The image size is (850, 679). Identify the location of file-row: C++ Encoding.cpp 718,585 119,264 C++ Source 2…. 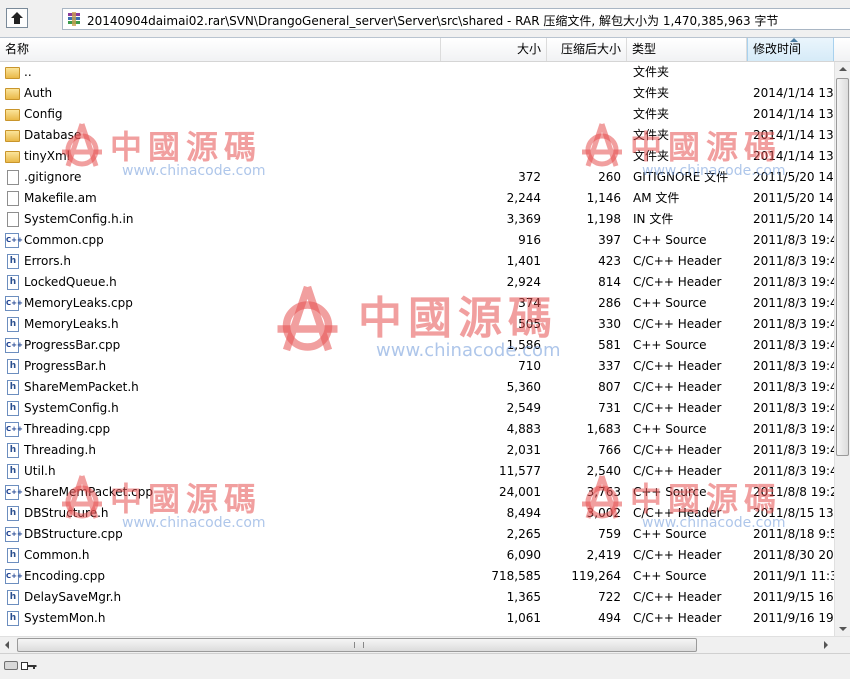
(417, 576).